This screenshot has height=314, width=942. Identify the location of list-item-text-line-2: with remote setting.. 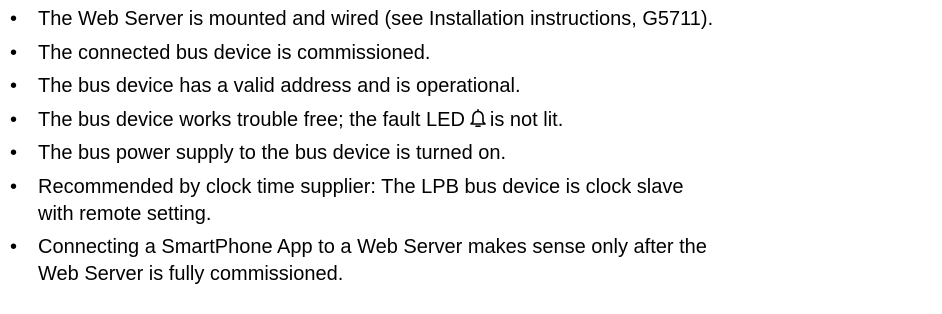
(125, 213).